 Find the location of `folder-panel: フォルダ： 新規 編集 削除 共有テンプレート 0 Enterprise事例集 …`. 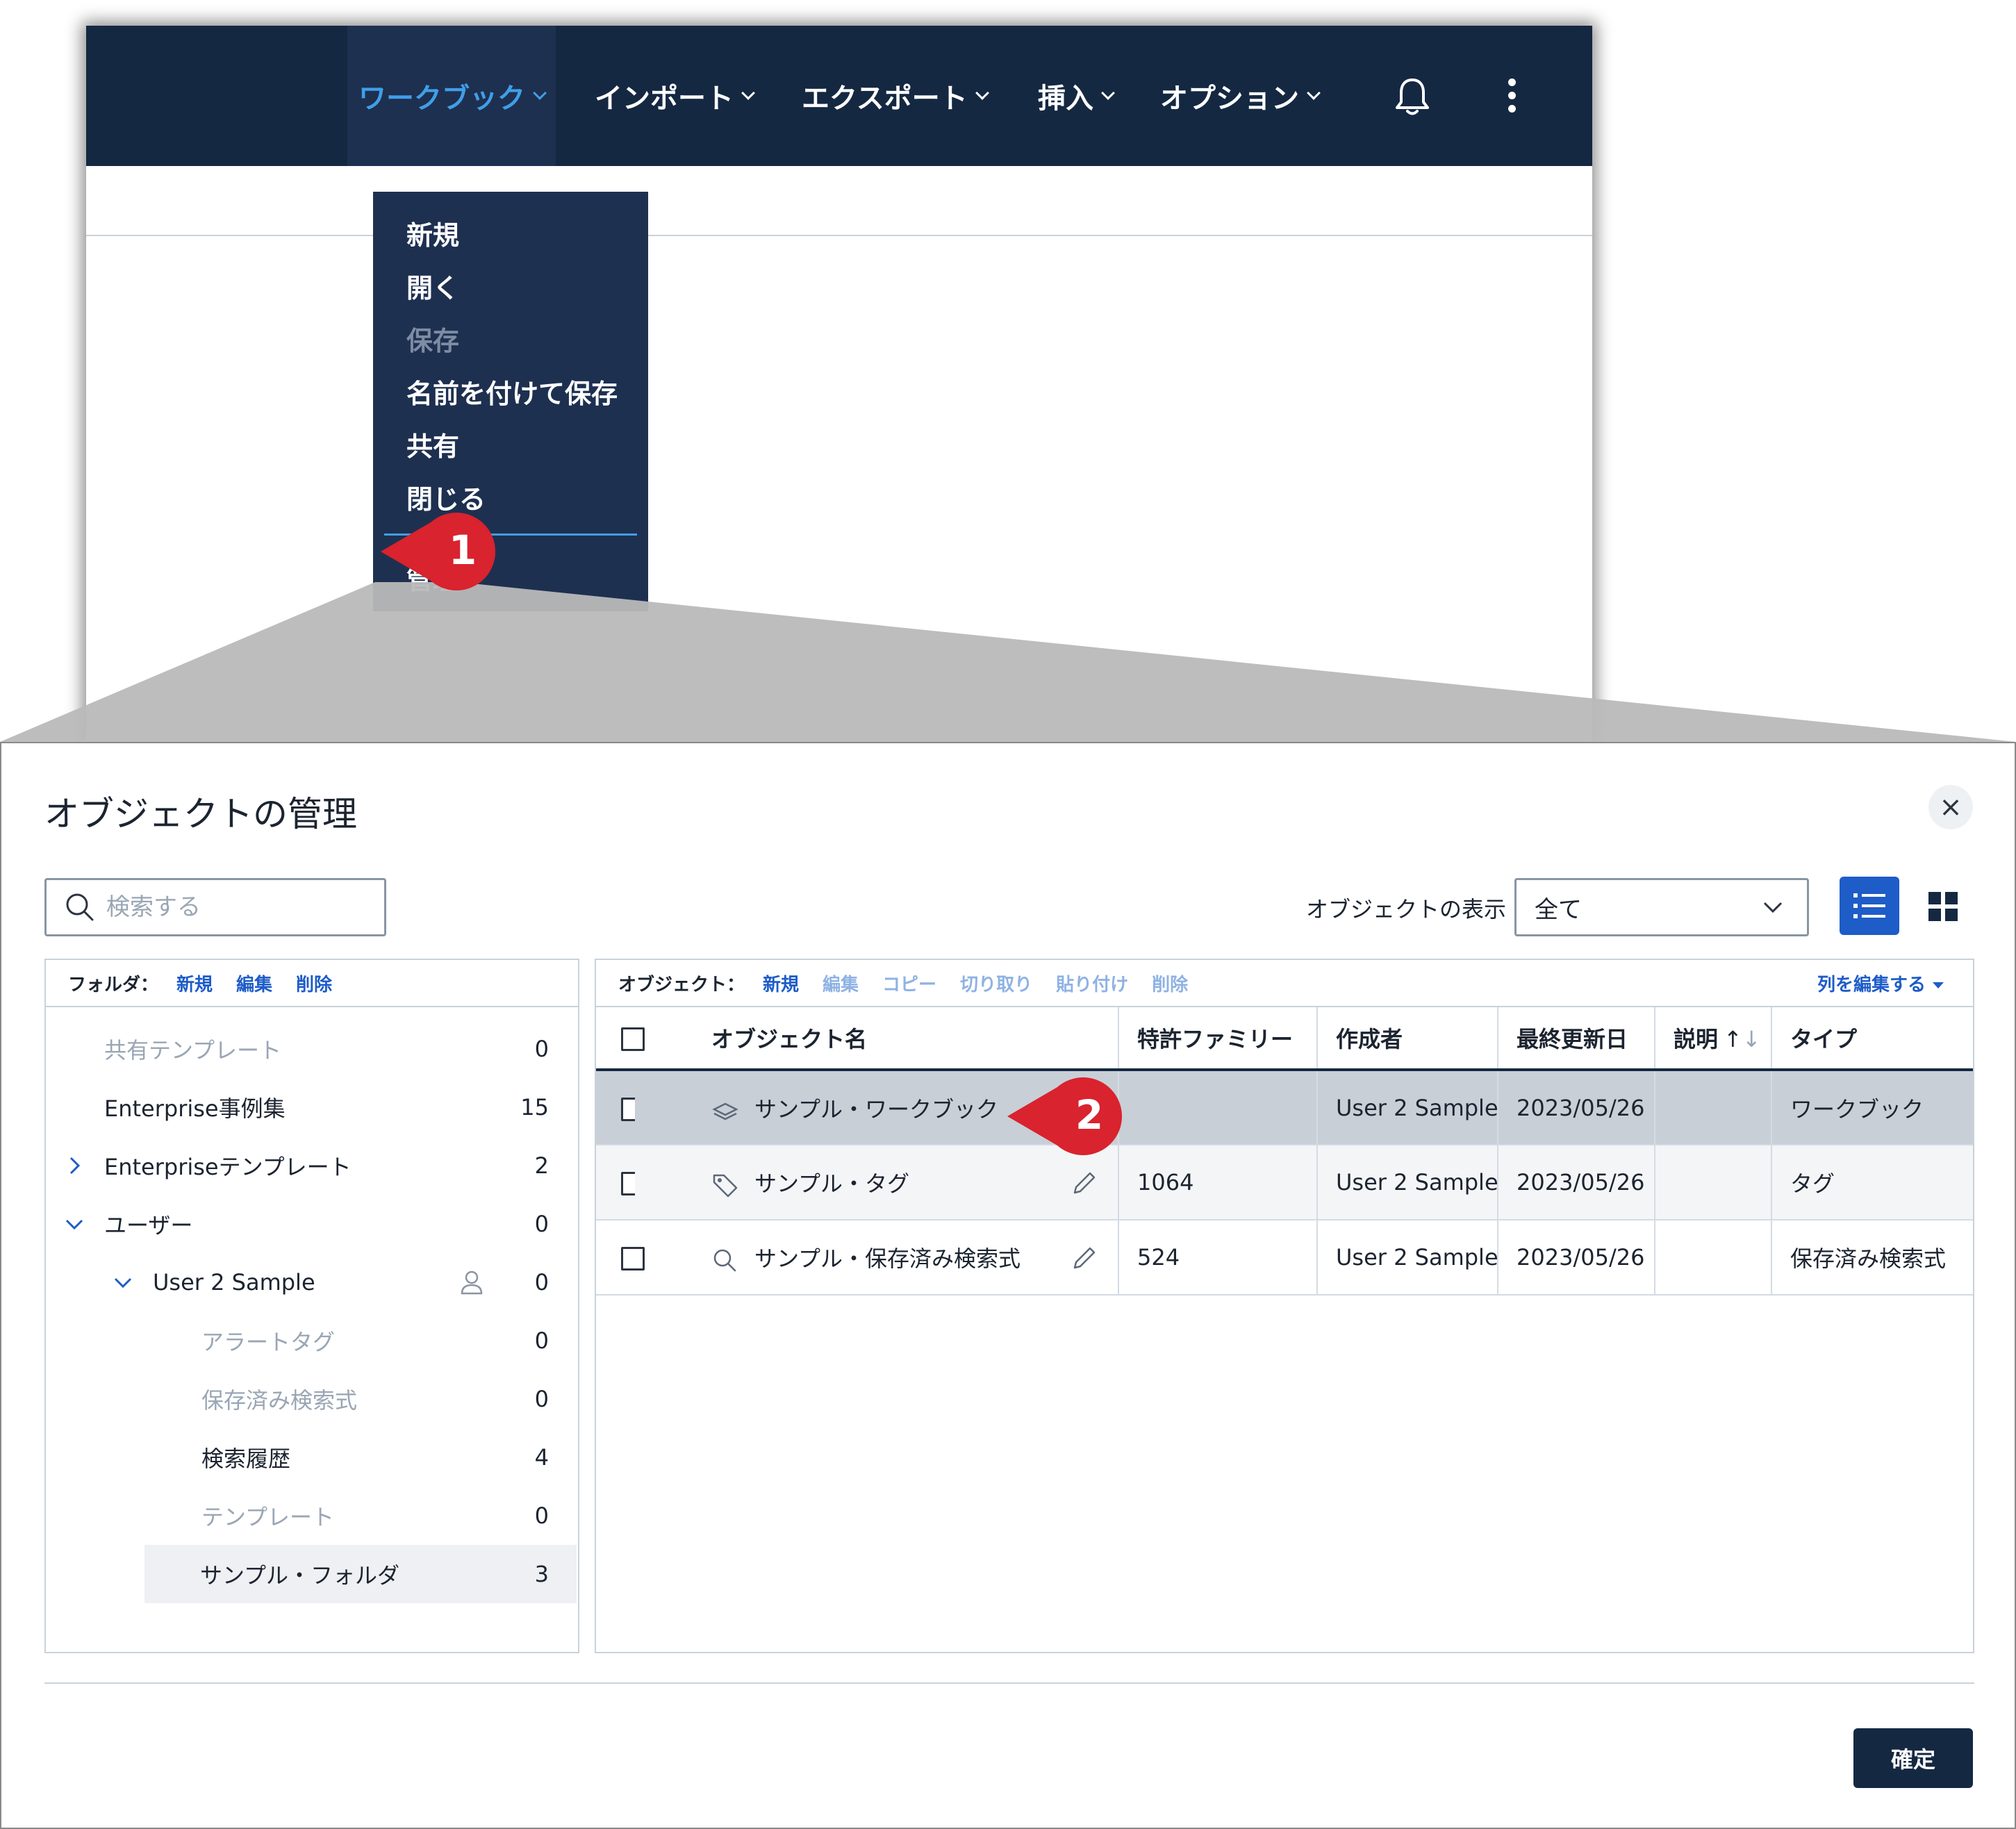

folder-panel: フォルダ： 新規 編集 削除 共有テンプレート 0 Enterprise事例集 … is located at coordinates (311, 1306).